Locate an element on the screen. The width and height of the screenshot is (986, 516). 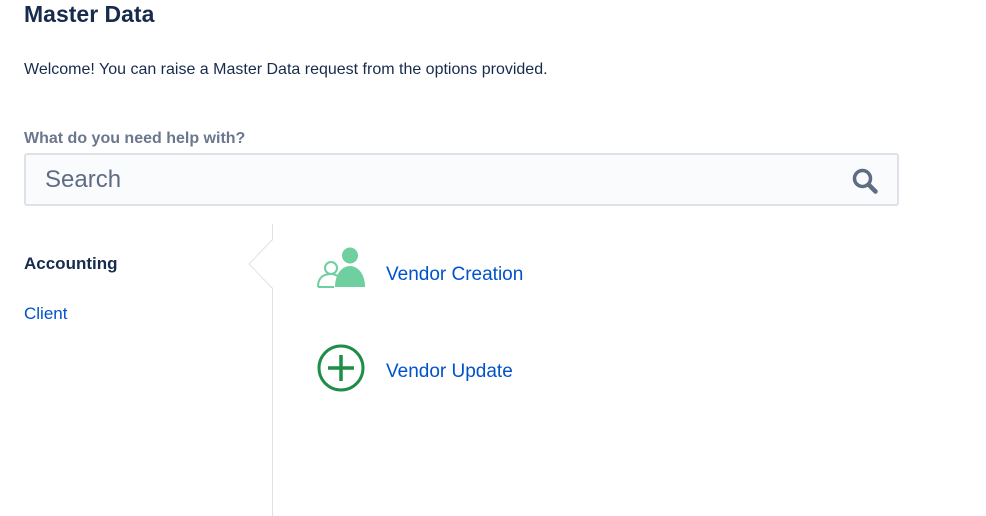
search-box is located at coordinates (461, 179).